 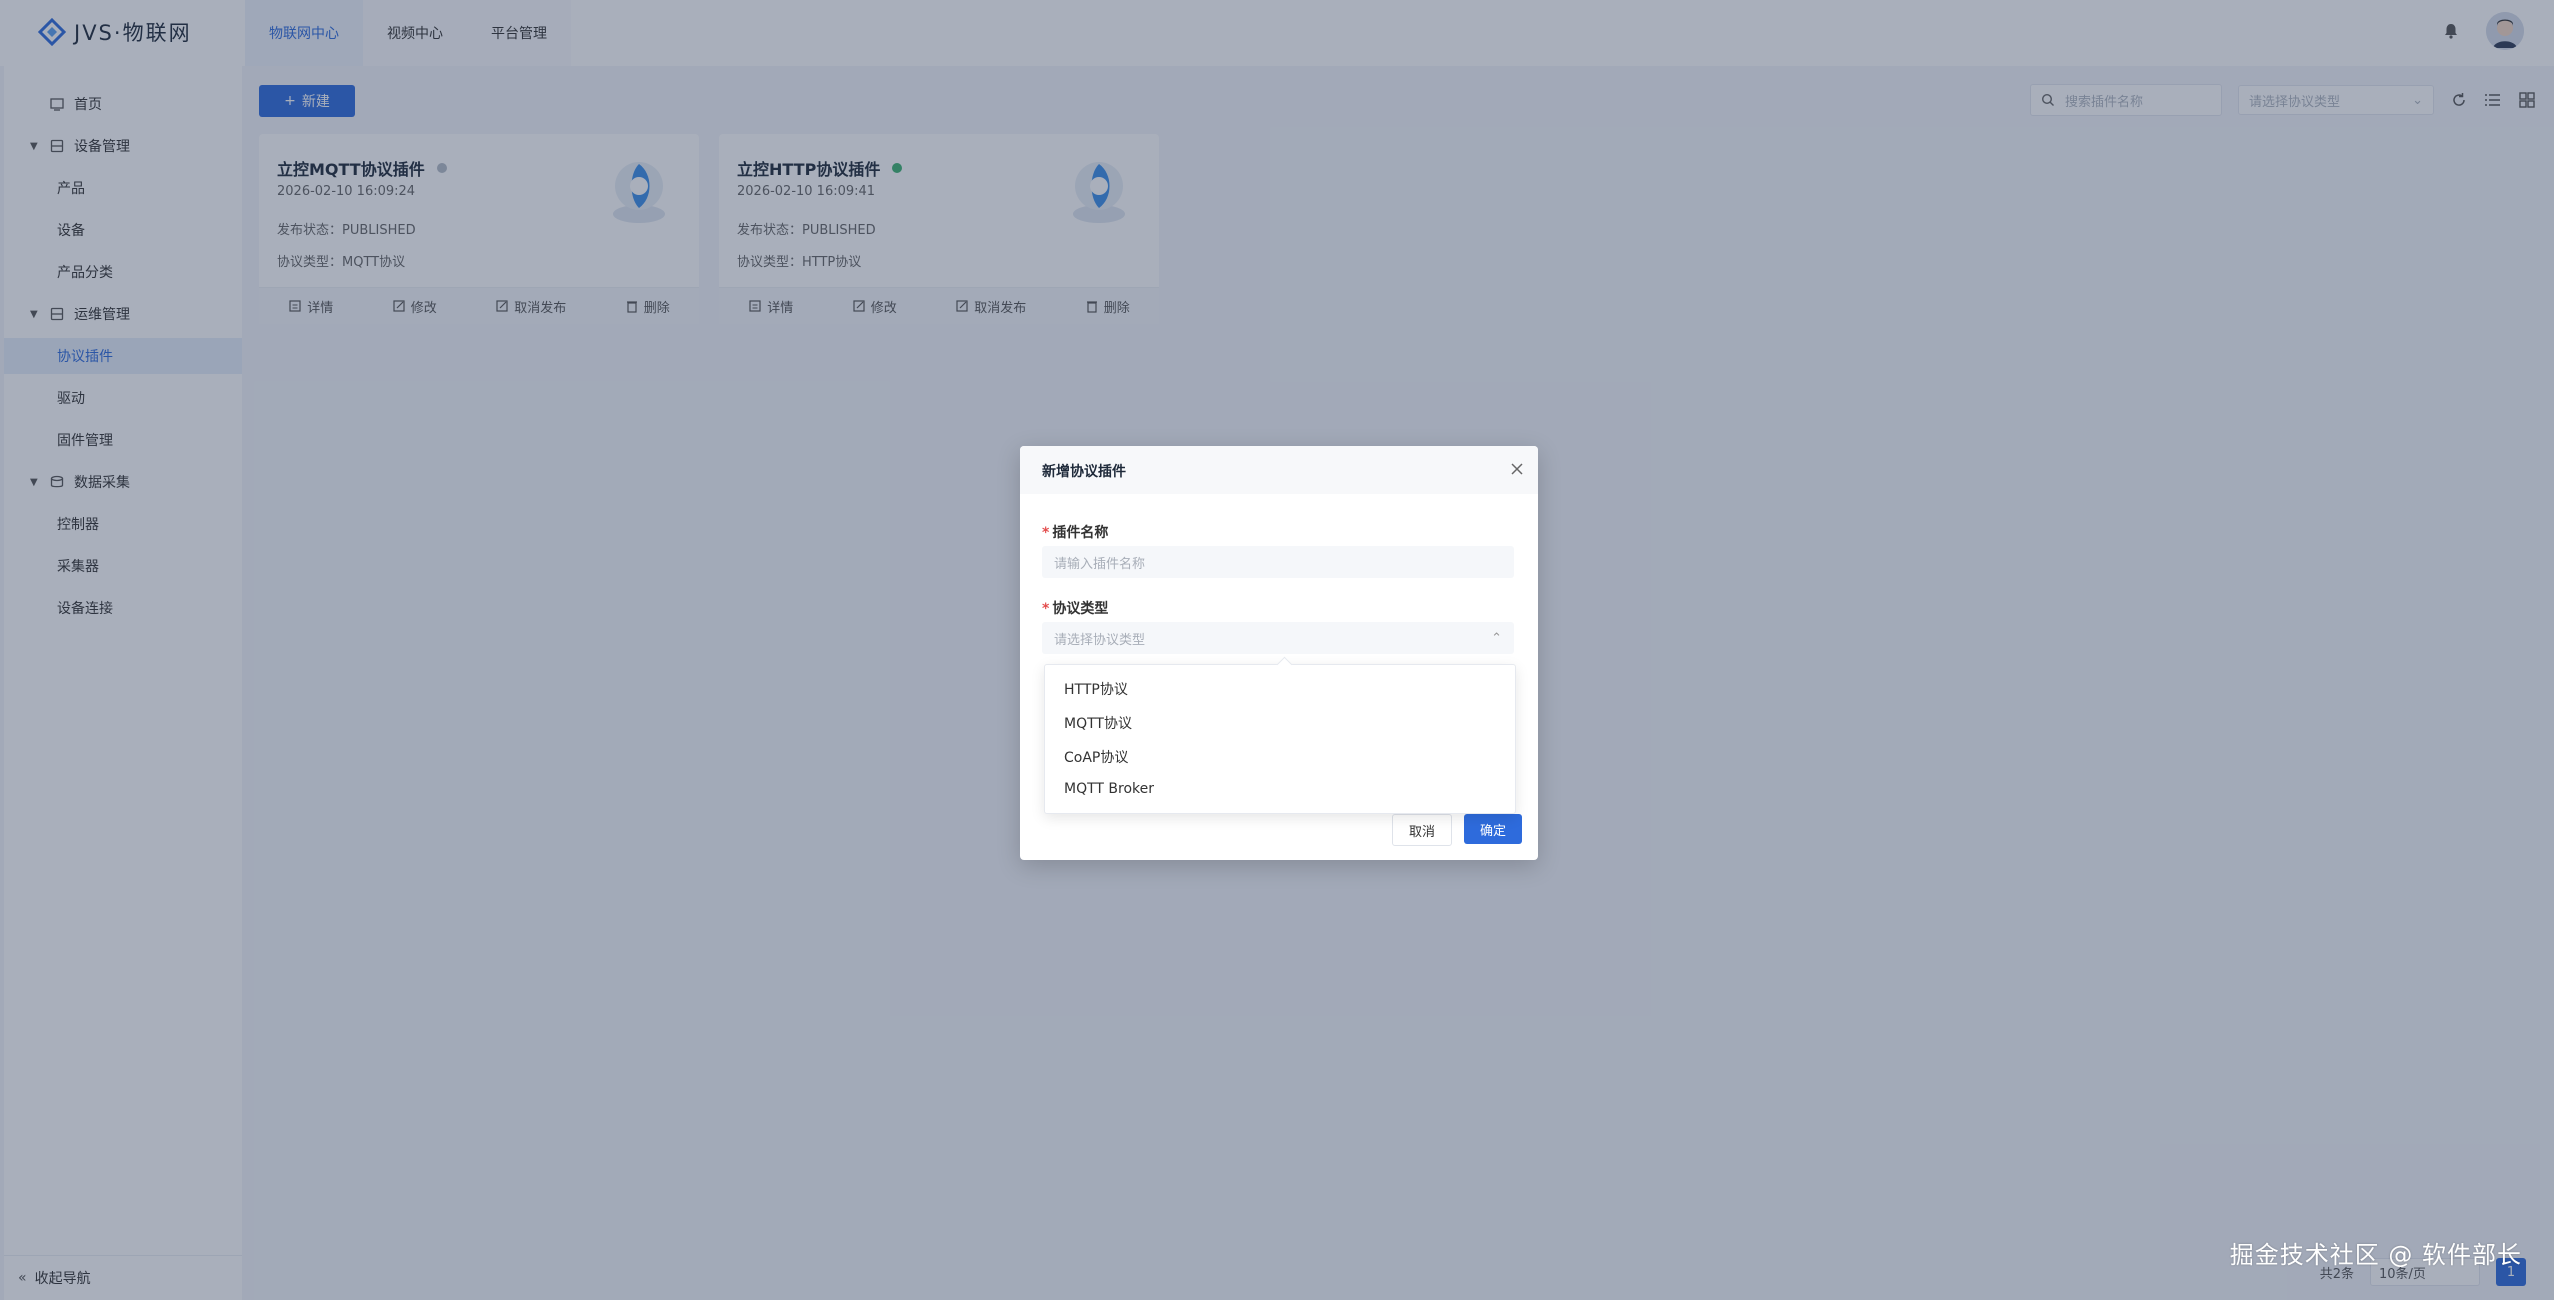 What do you see at coordinates (1493, 829) in the screenshot?
I see `confirm-button: 确定` at bounding box center [1493, 829].